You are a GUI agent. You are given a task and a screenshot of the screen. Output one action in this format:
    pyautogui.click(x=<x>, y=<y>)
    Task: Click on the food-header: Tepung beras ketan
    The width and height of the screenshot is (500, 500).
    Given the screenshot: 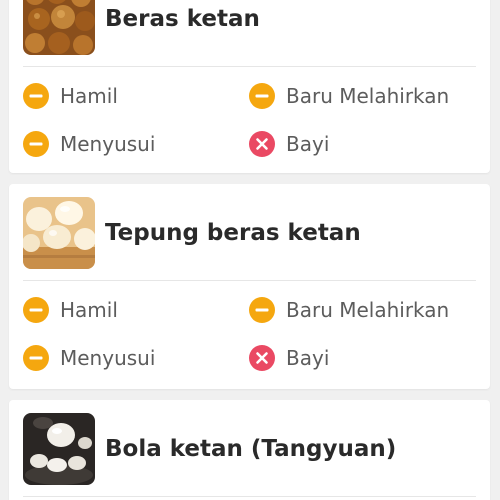 What is the action you would take?
    pyautogui.click(x=192, y=233)
    